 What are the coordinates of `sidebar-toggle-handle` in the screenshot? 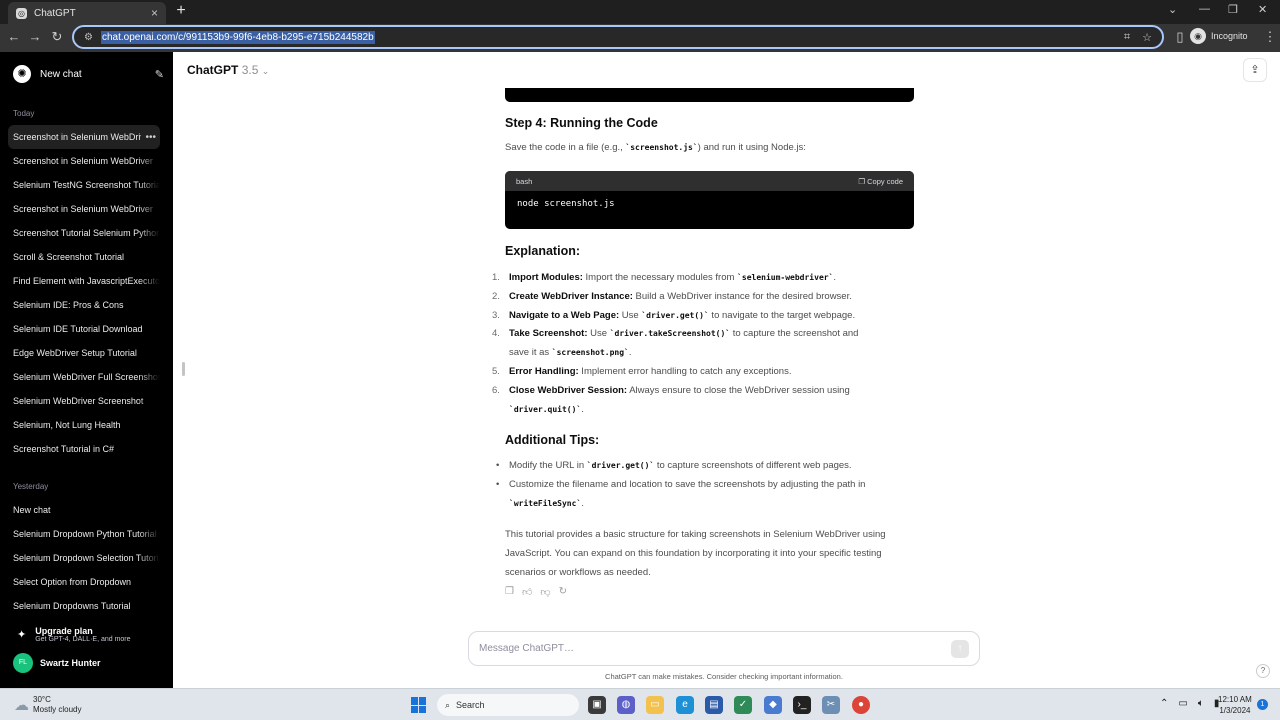 It's located at (183, 369).